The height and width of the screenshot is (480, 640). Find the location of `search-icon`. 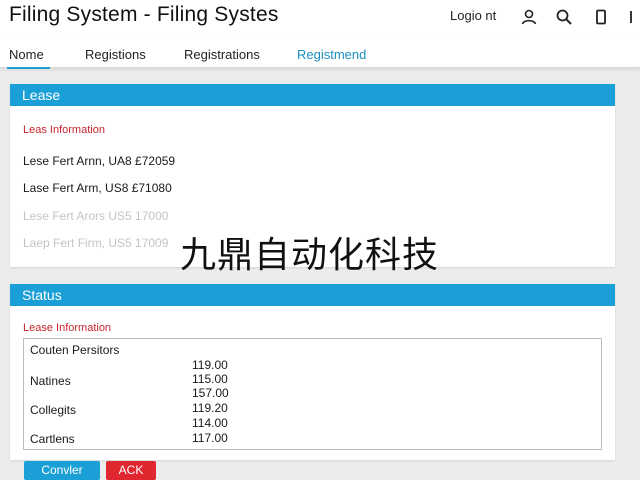

search-icon is located at coordinates (564, 17).